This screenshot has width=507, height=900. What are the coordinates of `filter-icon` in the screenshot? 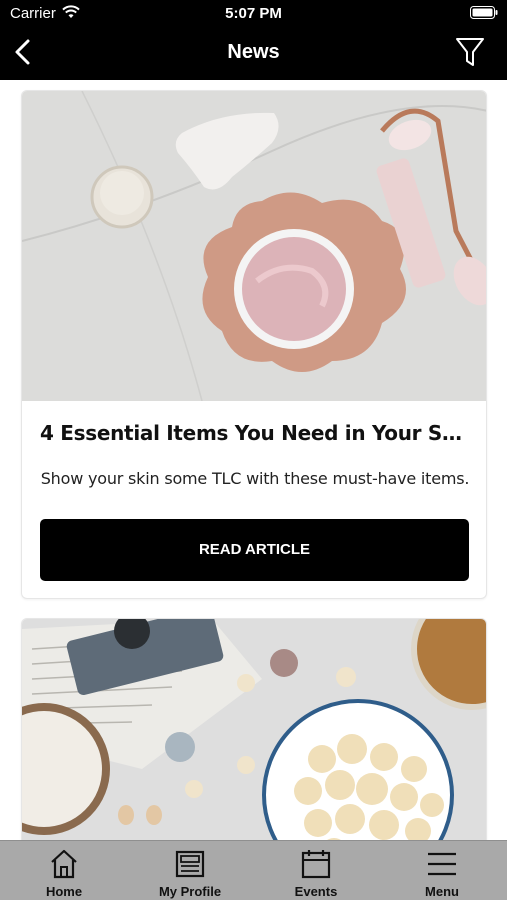 It's located at (470, 52).